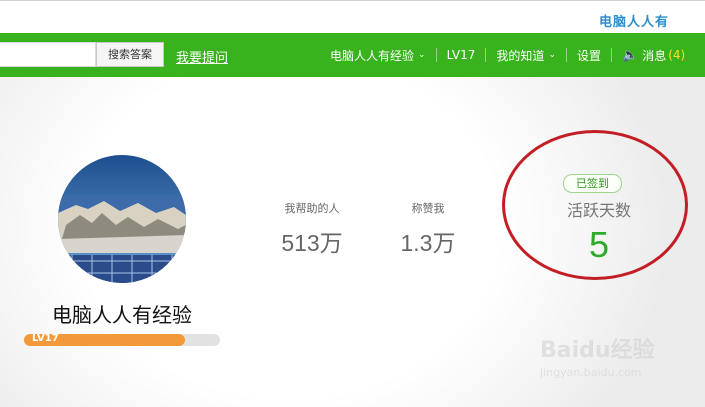 This screenshot has height=407, width=705. I want to click on nav-user-menu: 电脑人人有经验 ⌄, so click(378, 55).